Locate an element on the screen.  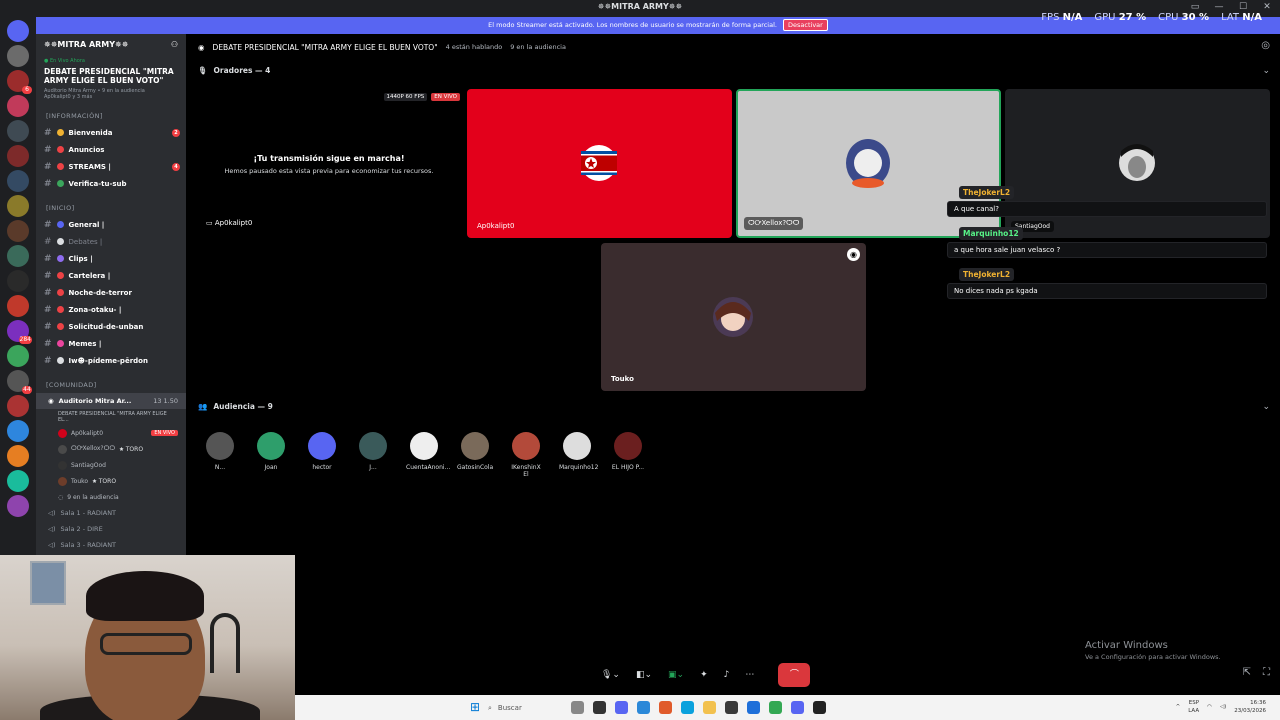
channel-item: # Clips | is located at coordinates (111, 258).